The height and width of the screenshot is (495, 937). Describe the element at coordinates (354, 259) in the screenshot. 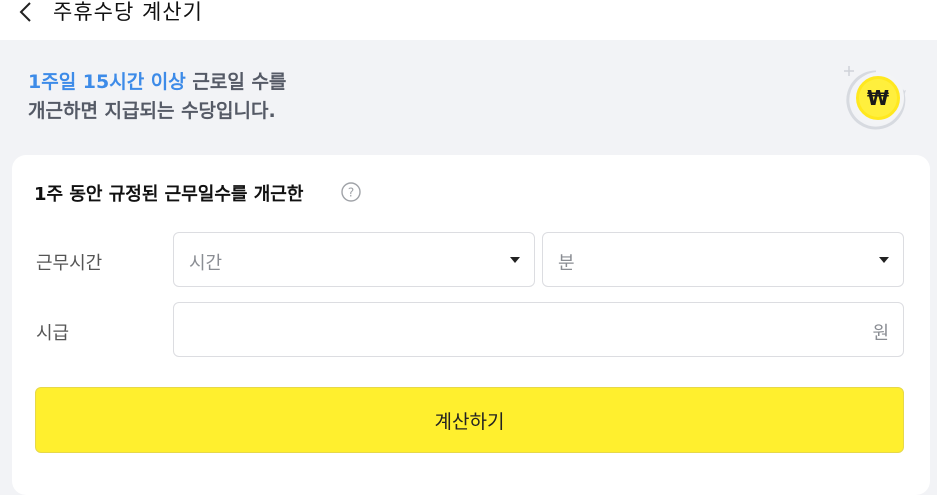

I see `hours-select: 시간` at that location.